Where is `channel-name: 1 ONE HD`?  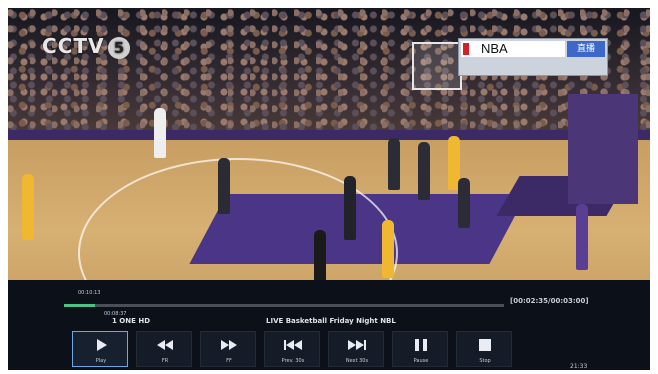 channel-name: 1 ONE HD is located at coordinates (131, 321).